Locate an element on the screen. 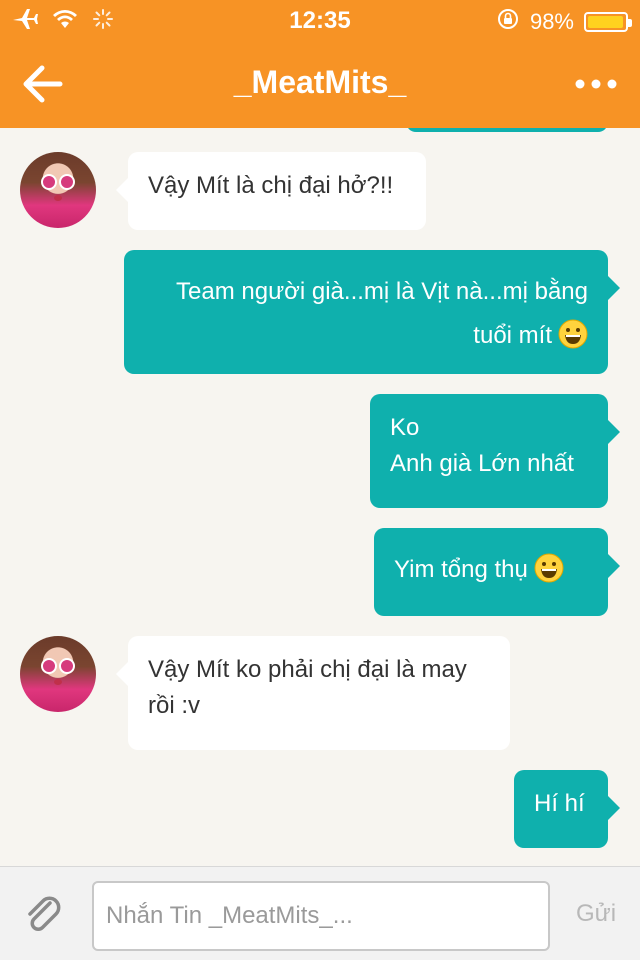 The height and width of the screenshot is (960, 640). message-text: Yim tổng thụ is located at coordinates (461, 569).